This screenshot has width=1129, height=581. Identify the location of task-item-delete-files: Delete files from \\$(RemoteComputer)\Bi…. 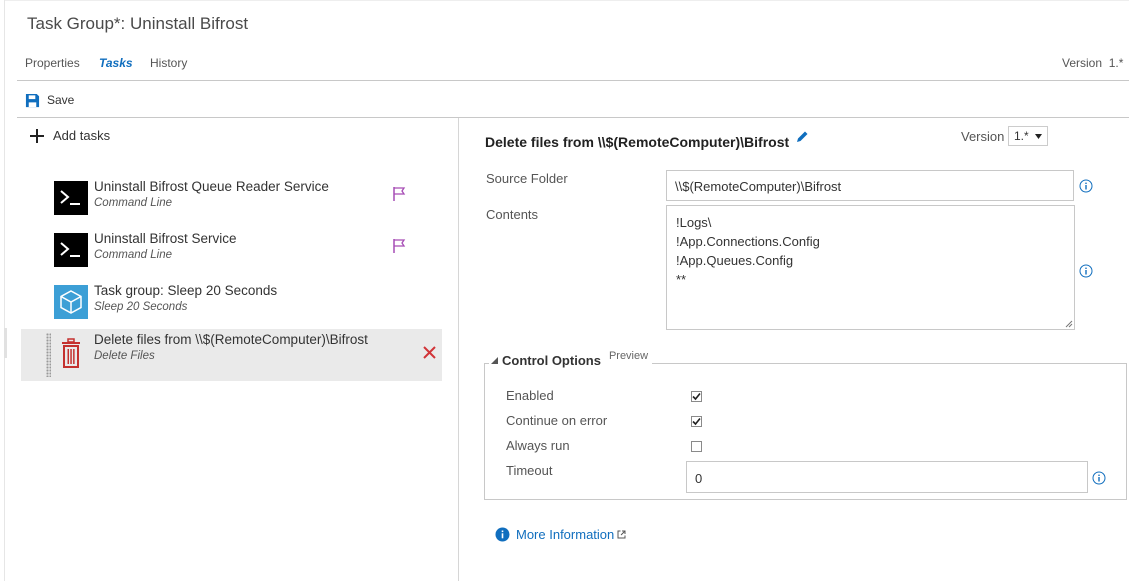
(231, 355).